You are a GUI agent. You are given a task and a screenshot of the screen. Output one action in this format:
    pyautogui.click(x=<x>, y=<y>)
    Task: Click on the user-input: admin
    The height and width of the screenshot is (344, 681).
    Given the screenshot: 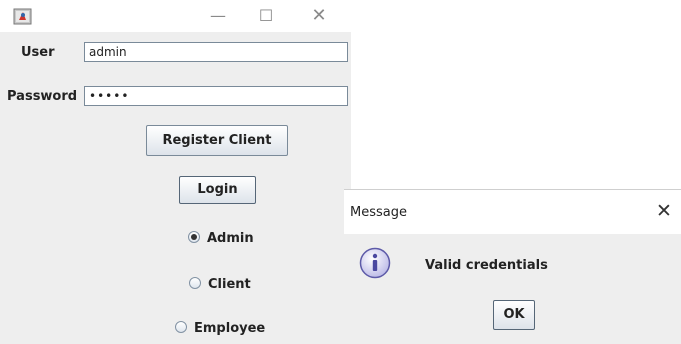 What is the action you would take?
    pyautogui.click(x=216, y=52)
    